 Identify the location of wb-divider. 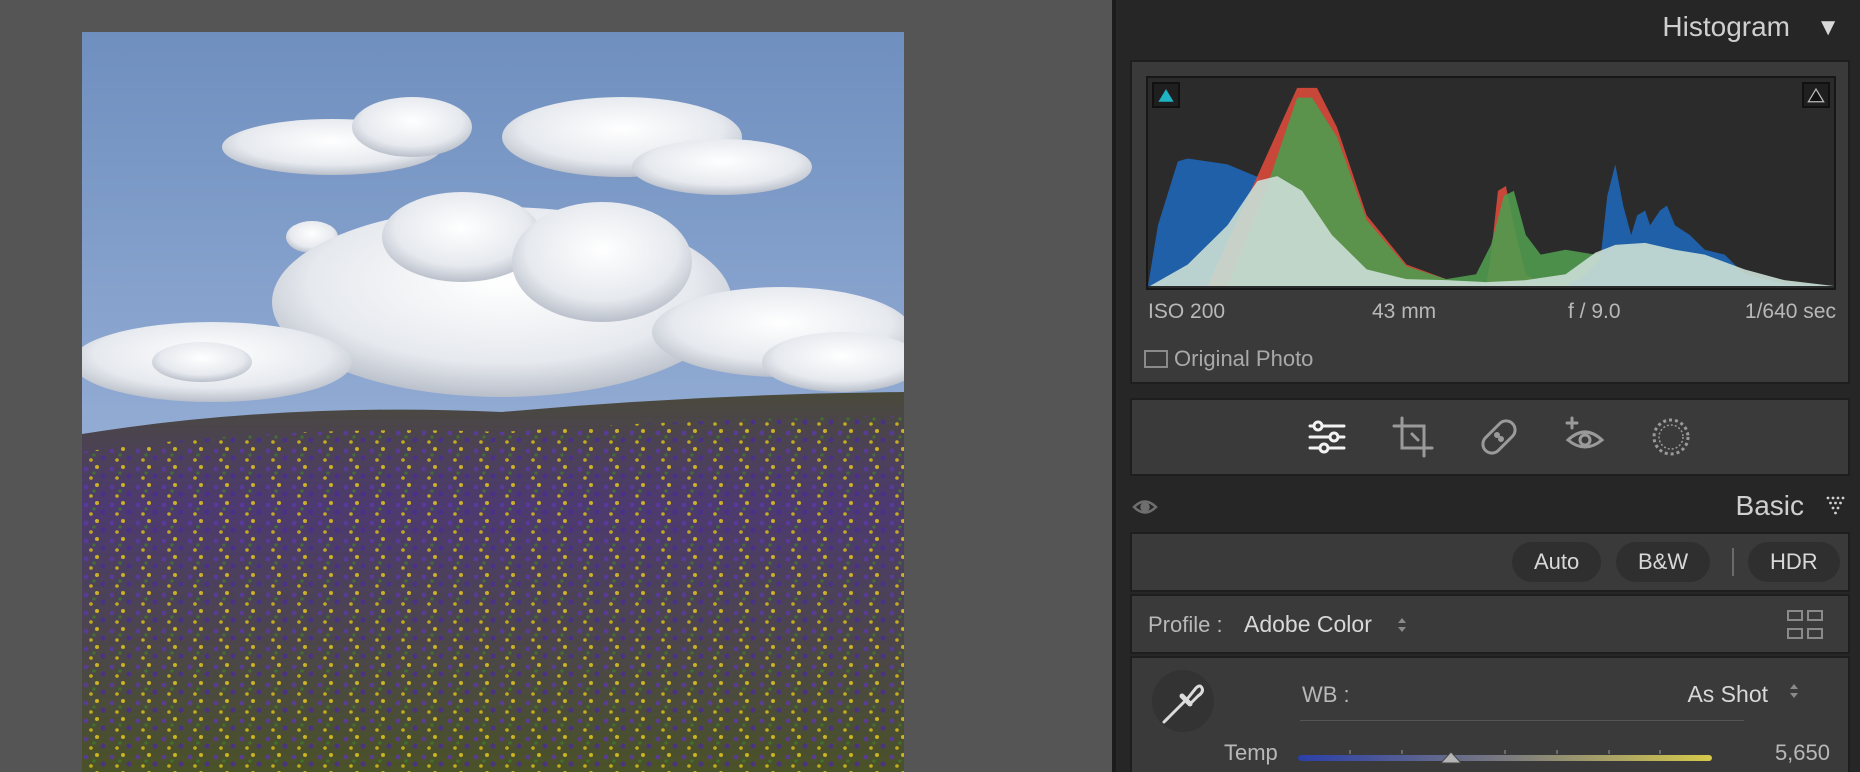
(1522, 720).